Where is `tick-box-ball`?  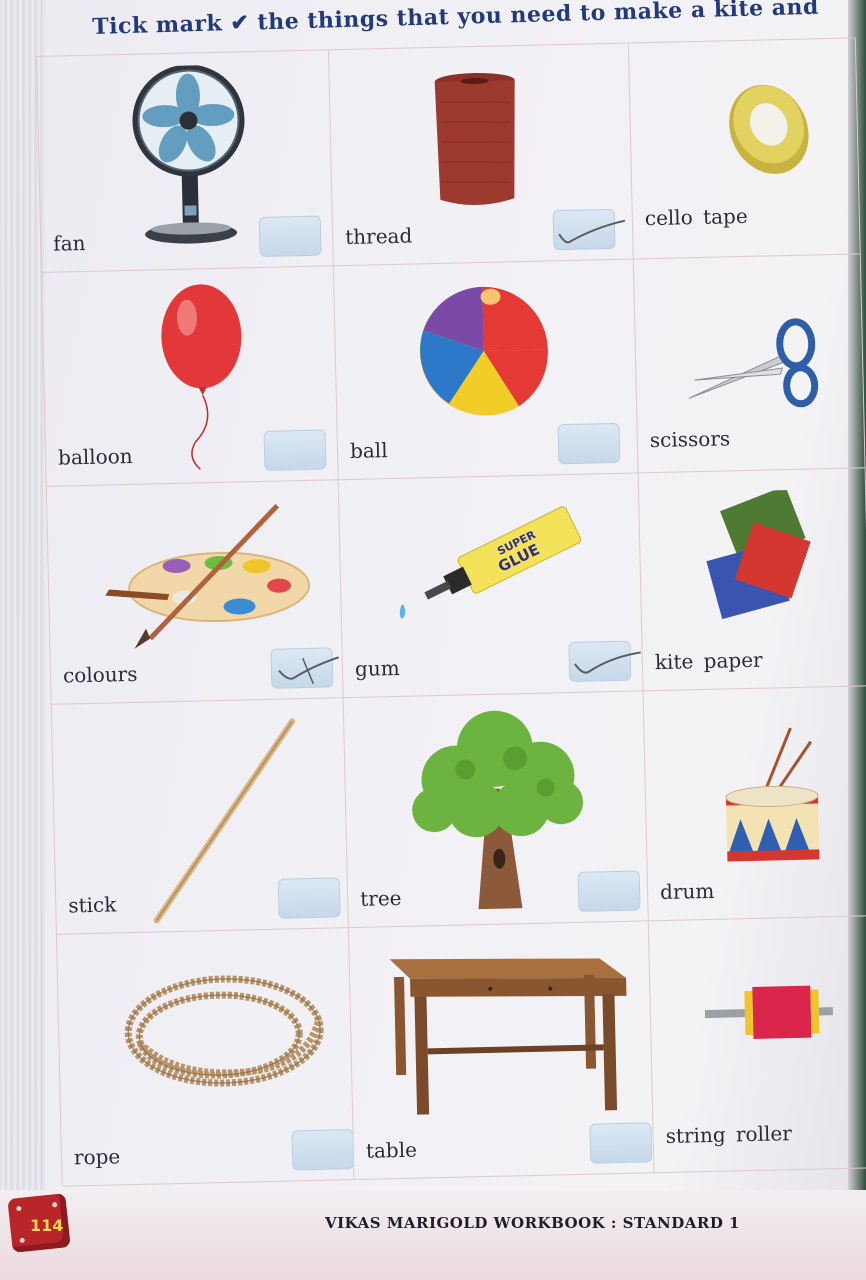 tick-box-ball is located at coordinates (589, 443).